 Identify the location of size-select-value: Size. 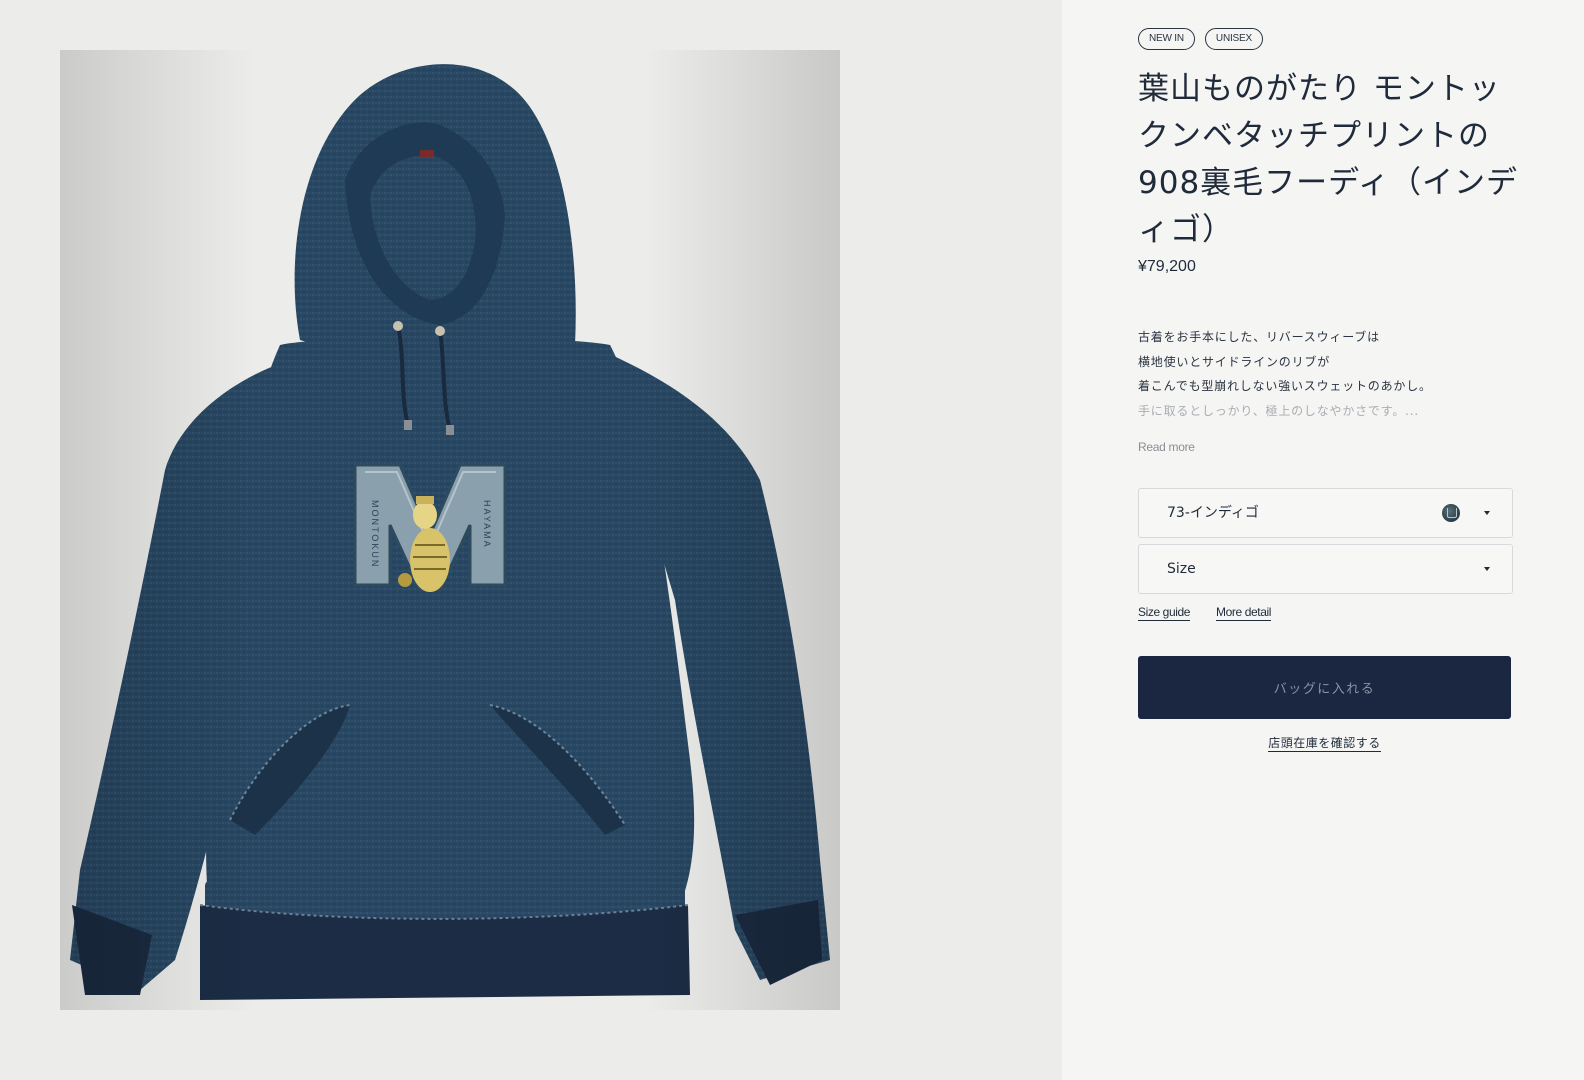
(1181, 569).